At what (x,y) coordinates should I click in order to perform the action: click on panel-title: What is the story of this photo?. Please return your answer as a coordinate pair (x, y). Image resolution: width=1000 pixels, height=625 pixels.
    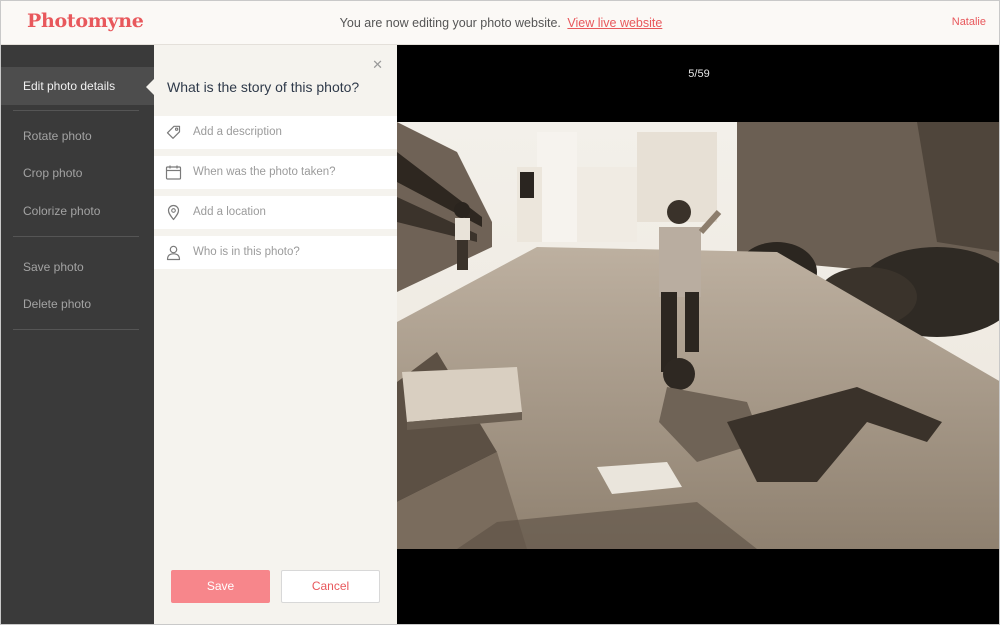
    Looking at the image, I should click on (263, 87).